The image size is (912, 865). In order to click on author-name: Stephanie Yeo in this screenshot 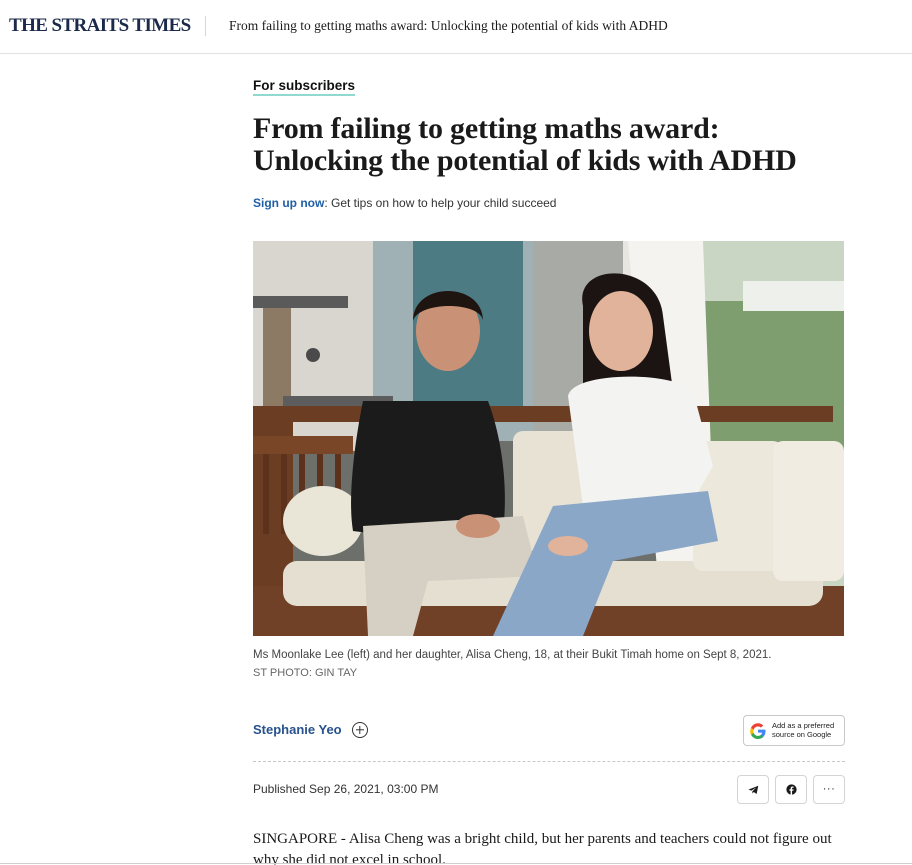, I will do `click(297, 729)`.